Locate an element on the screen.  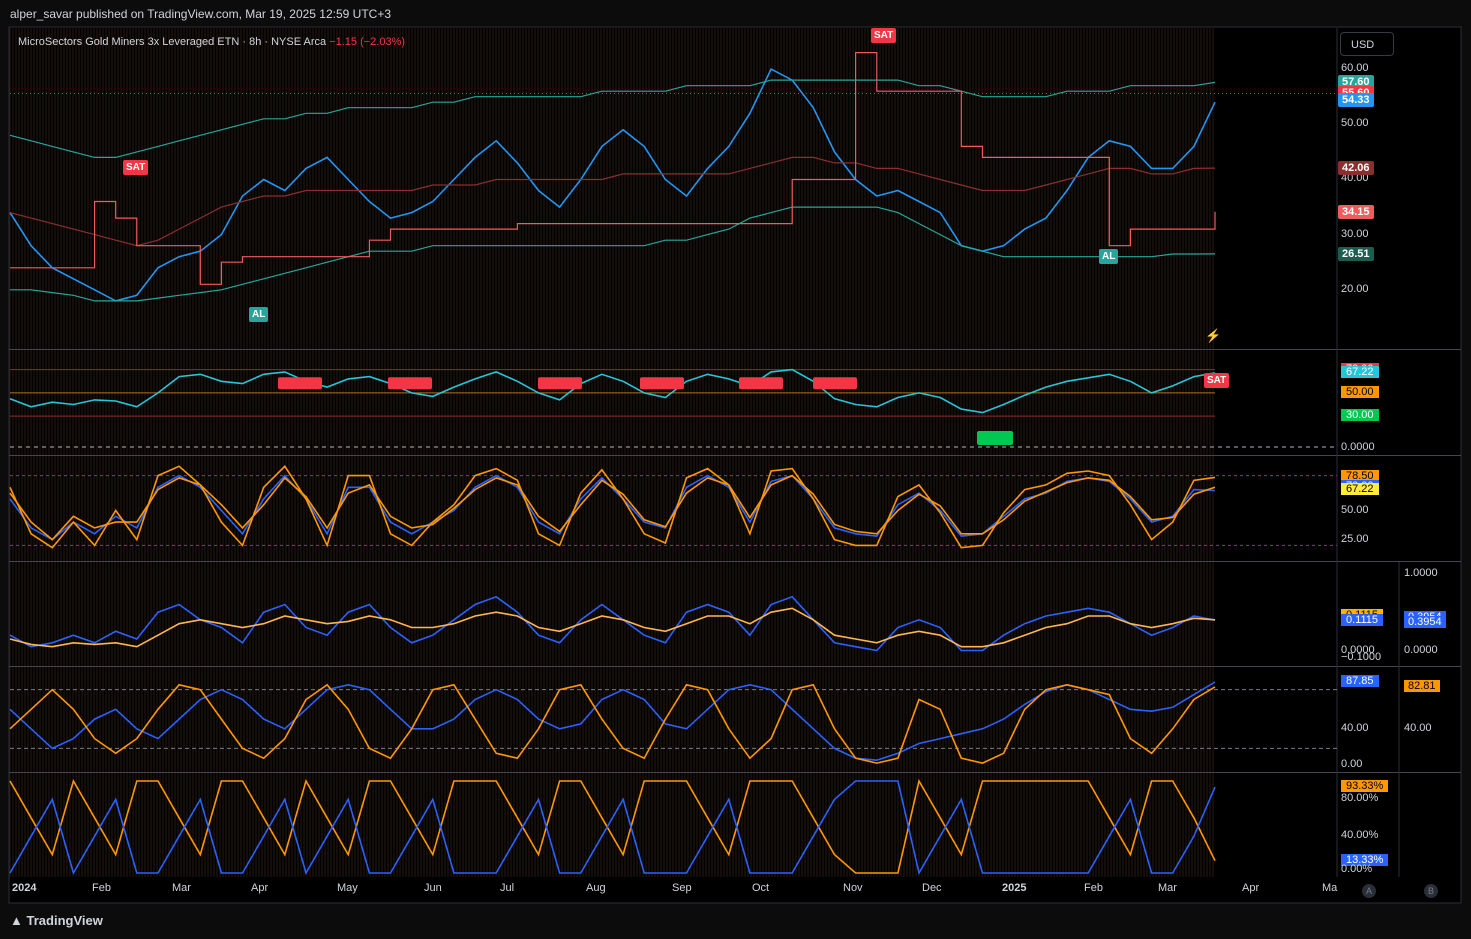
right-axis-tick-label: 40.00 is located at coordinates (1418, 727).